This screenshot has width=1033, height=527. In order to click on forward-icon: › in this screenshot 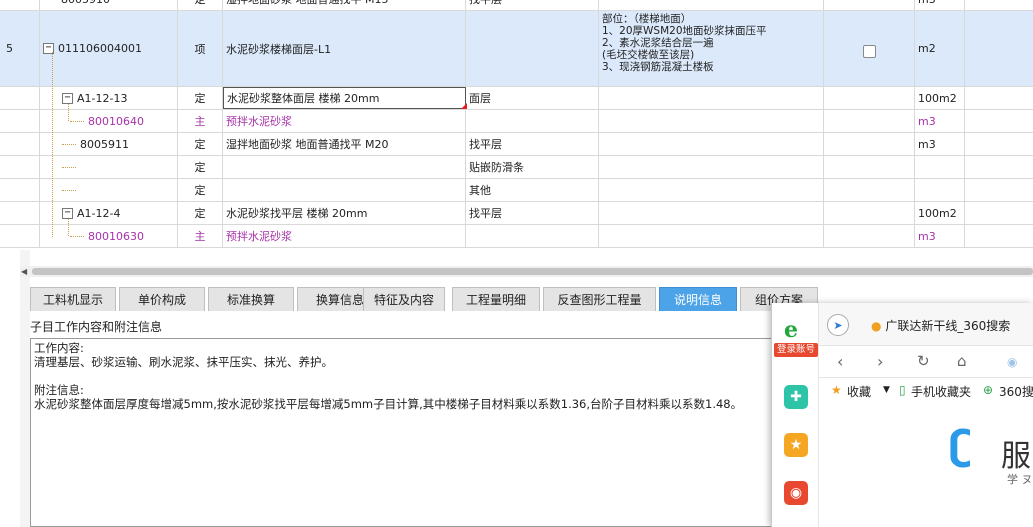, I will do `click(880, 361)`.